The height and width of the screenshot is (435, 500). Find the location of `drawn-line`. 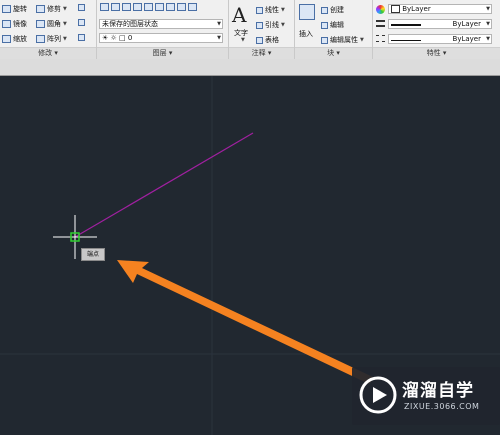

drawn-line is located at coordinates (164, 185).